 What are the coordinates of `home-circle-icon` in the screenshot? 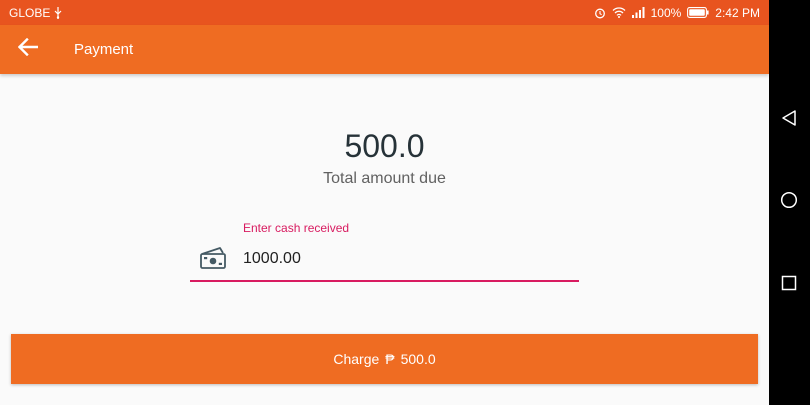 It's located at (789, 202).